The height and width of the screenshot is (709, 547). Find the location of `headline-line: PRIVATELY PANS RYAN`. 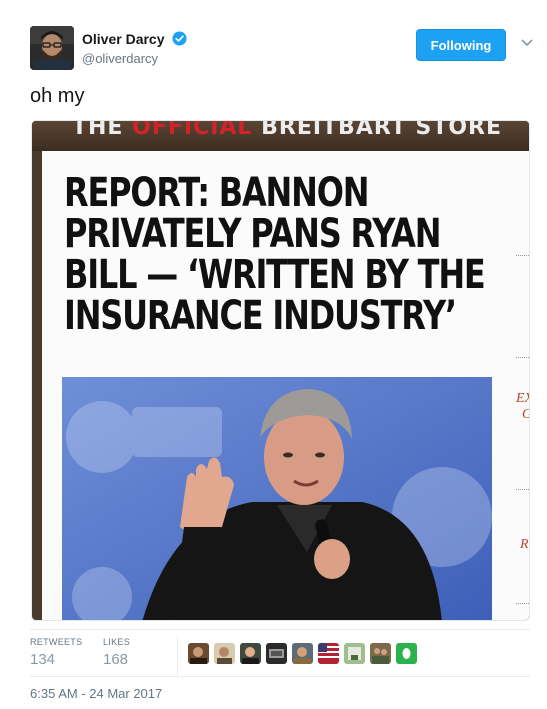

headline-line: PRIVATELY PANS RYAN is located at coordinates (252, 234).